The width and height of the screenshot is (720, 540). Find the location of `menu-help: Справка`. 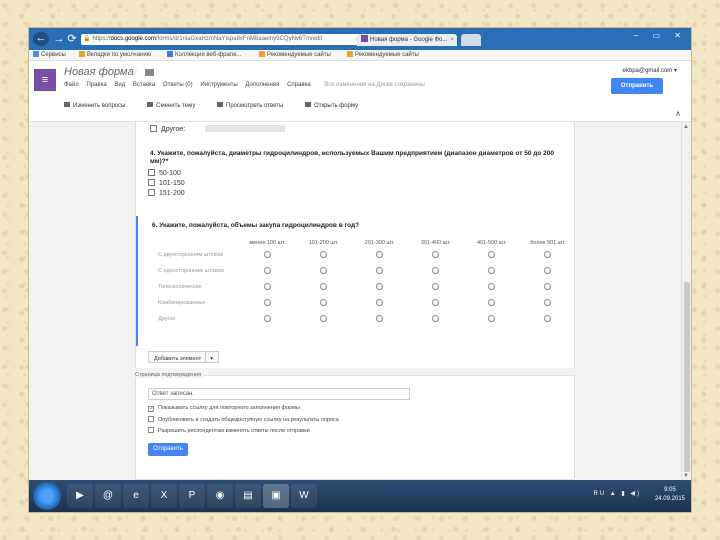

menu-help: Справка is located at coordinates (299, 85).